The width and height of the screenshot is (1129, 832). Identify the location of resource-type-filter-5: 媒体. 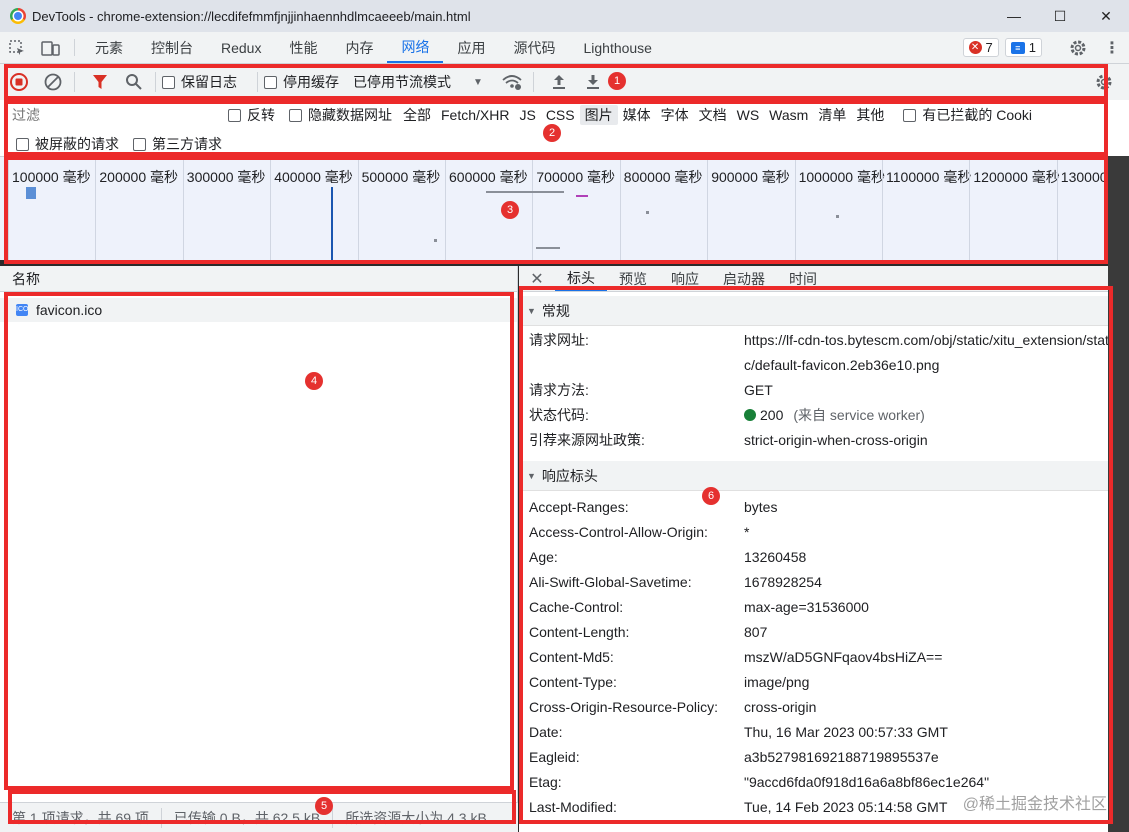
(637, 115).